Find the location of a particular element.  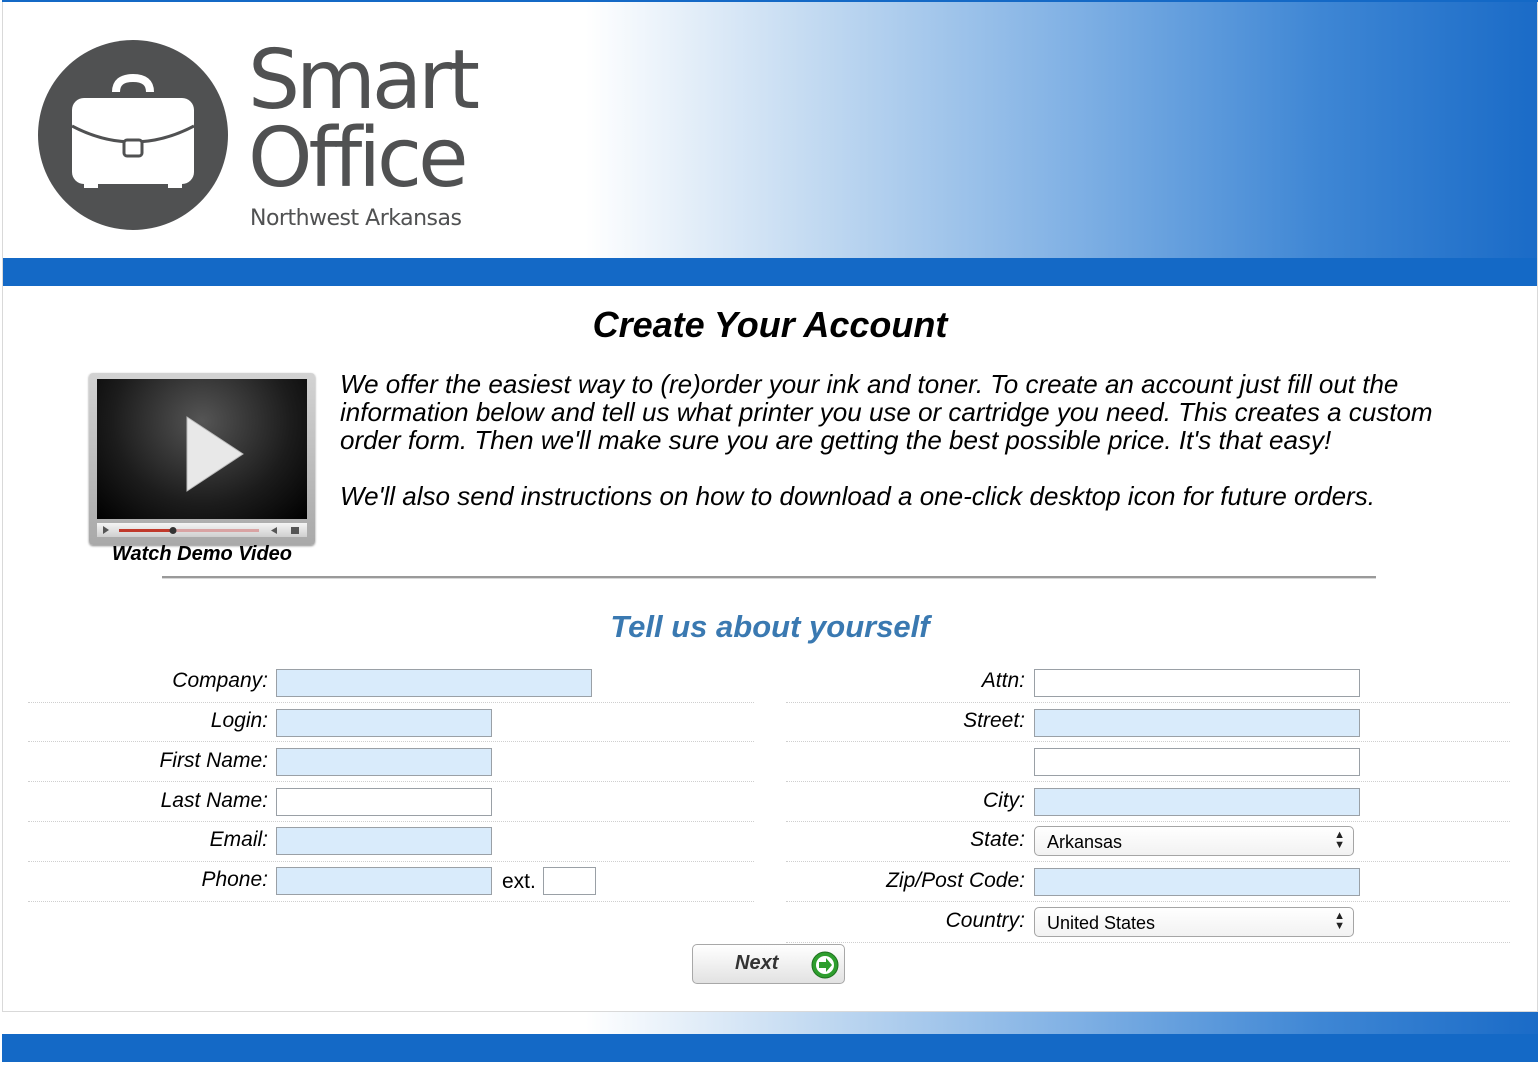

section-title: Tell us about yourself is located at coordinates (770, 626).